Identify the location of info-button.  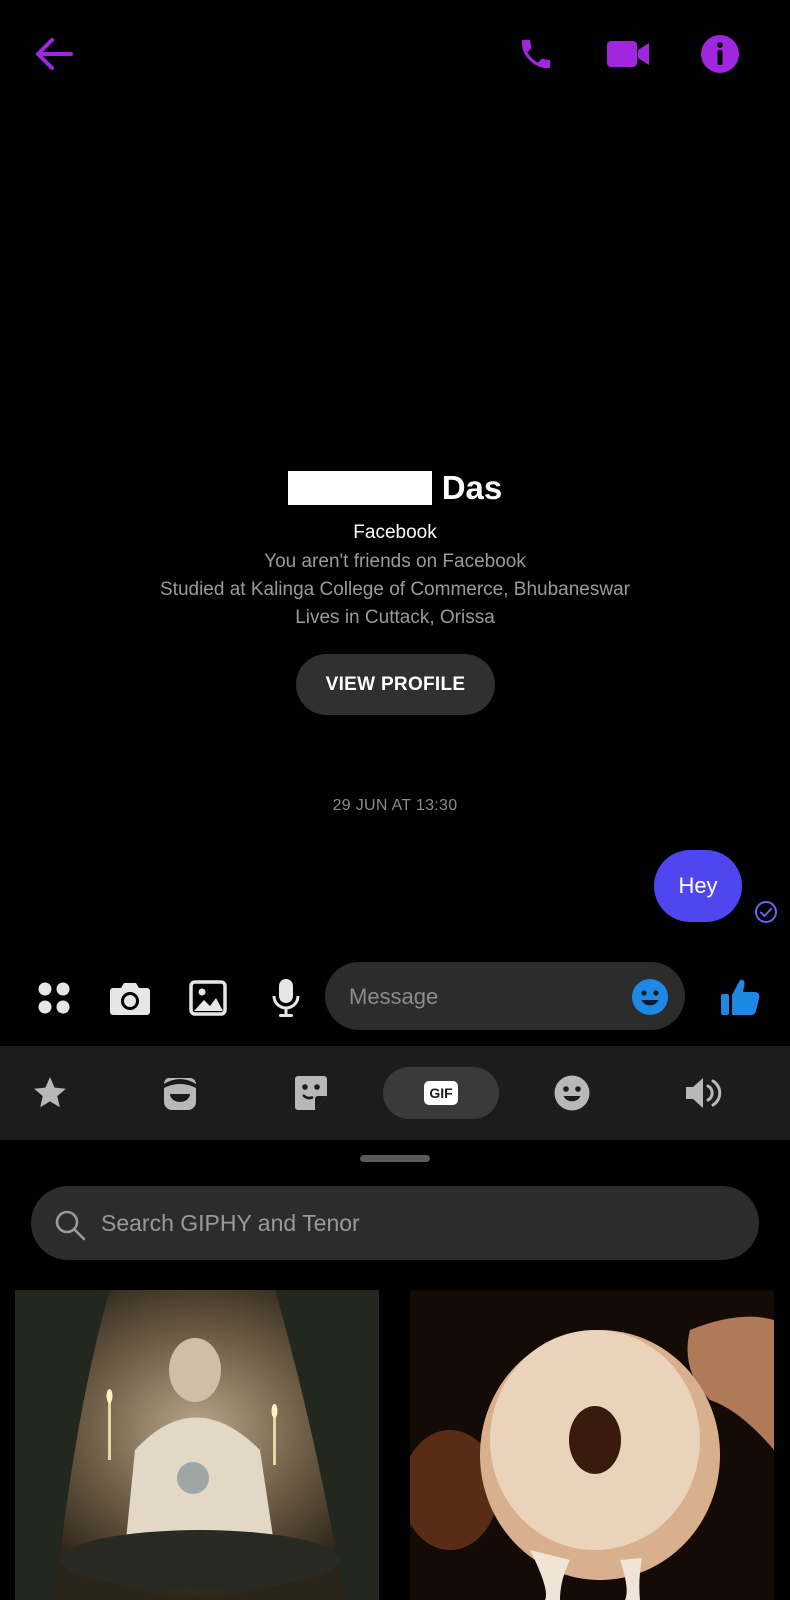
(720, 54).